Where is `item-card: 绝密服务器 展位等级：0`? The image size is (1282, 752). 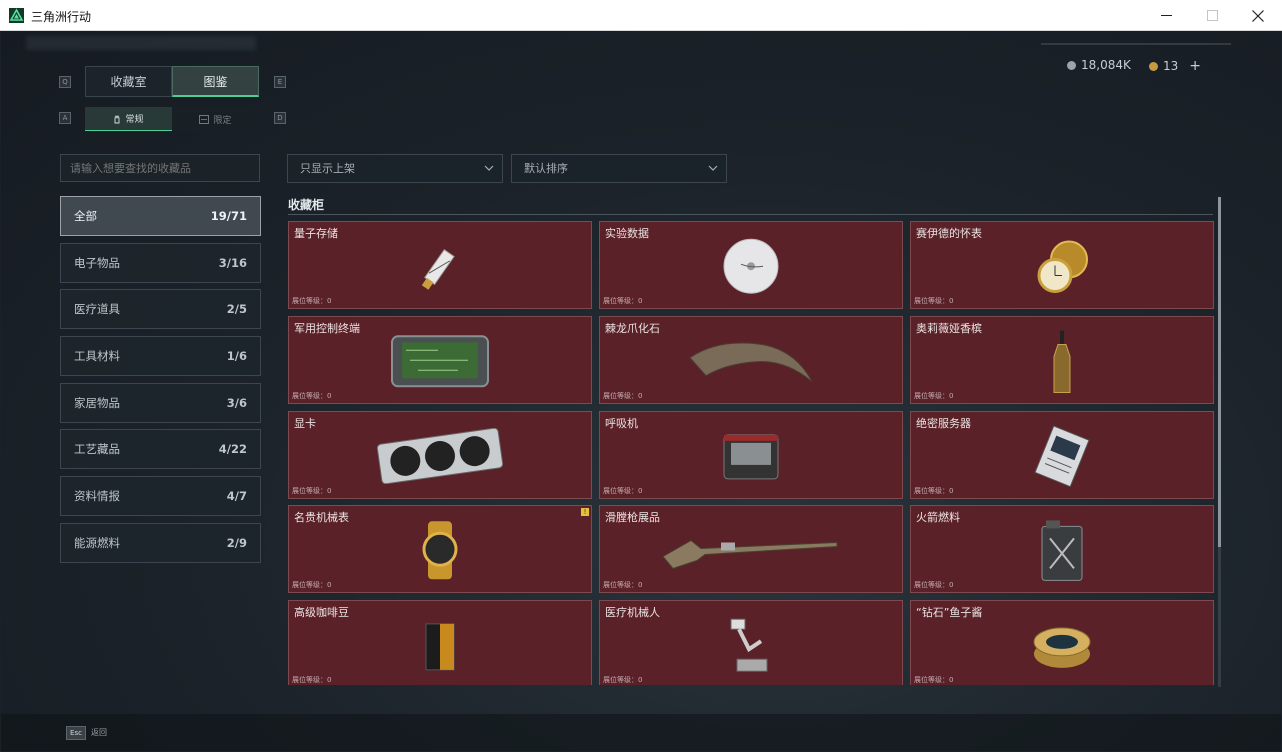
item-card: 绝密服务器 展位等级：0 is located at coordinates (1062, 455).